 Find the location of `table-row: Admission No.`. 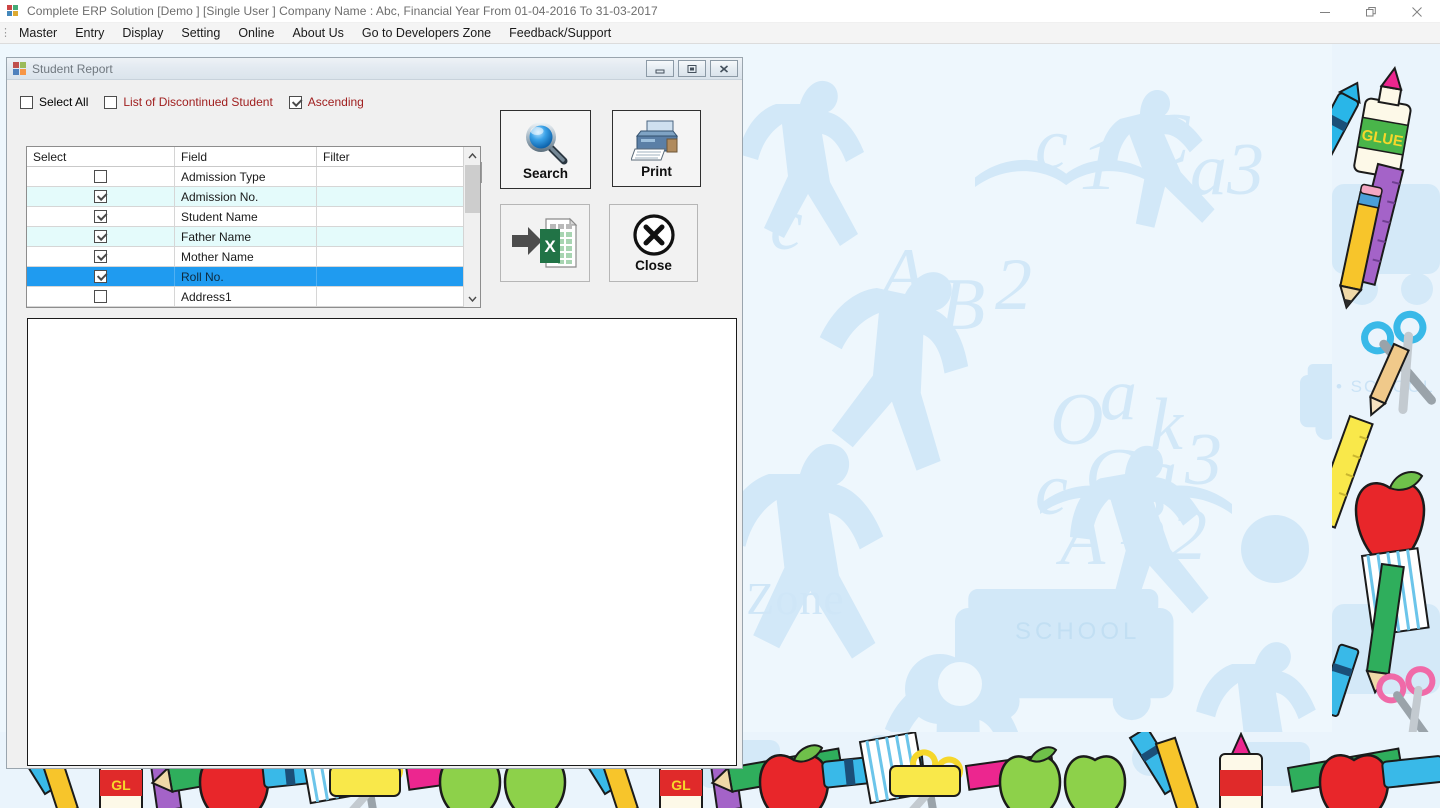

table-row: Admission No. is located at coordinates (245, 197).